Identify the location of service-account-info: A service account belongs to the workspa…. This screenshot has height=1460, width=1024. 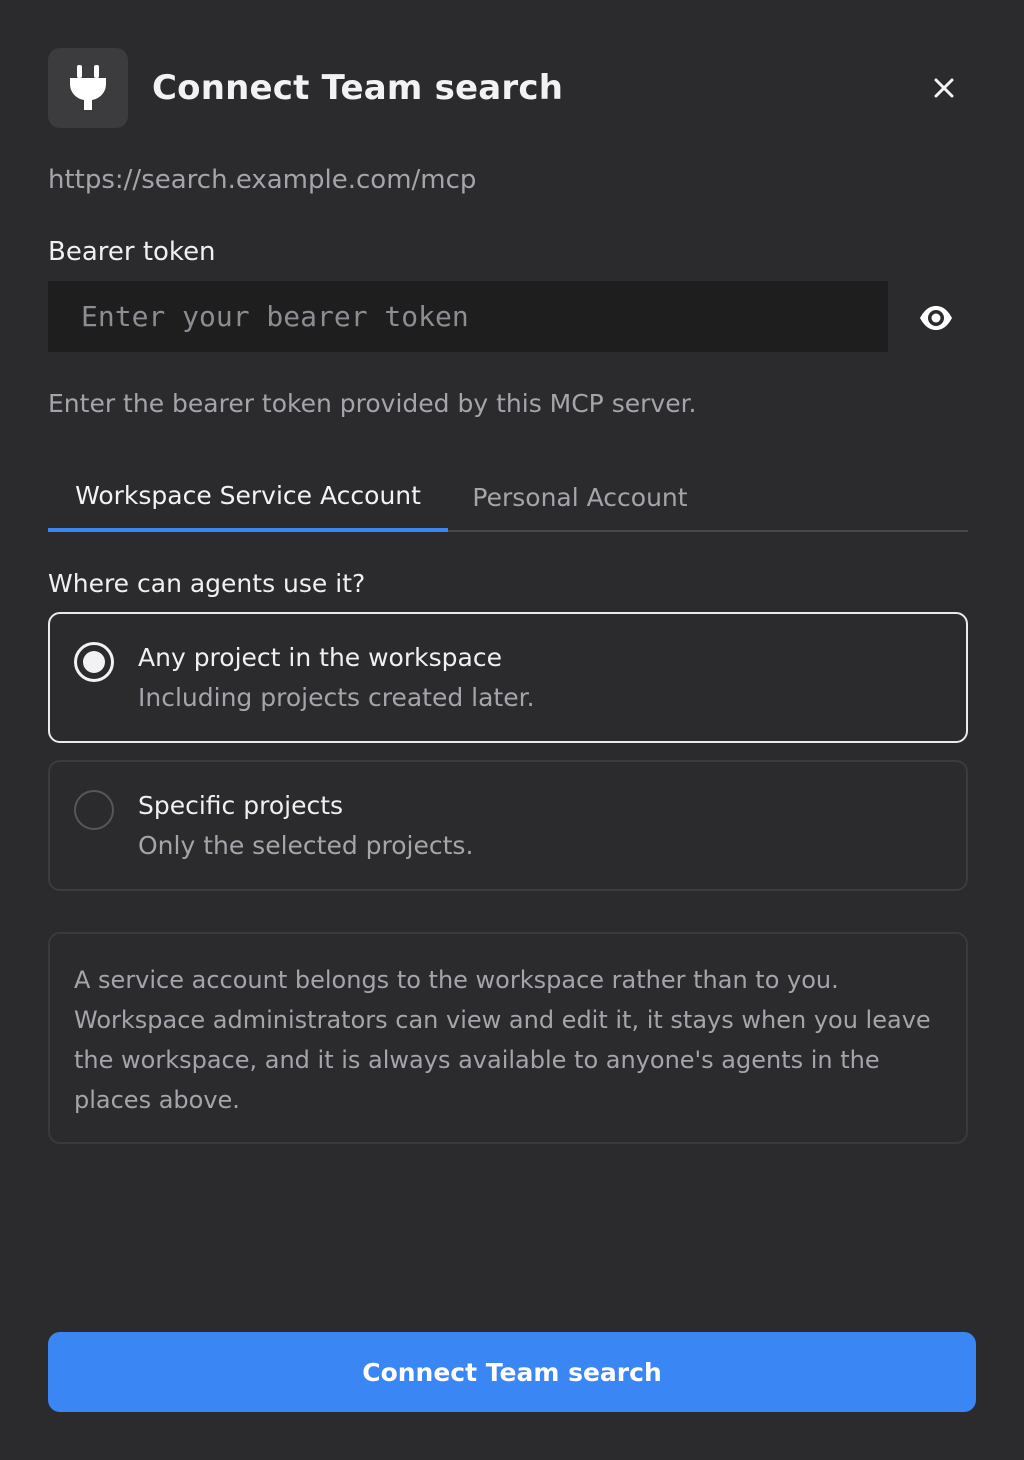
(508, 1038).